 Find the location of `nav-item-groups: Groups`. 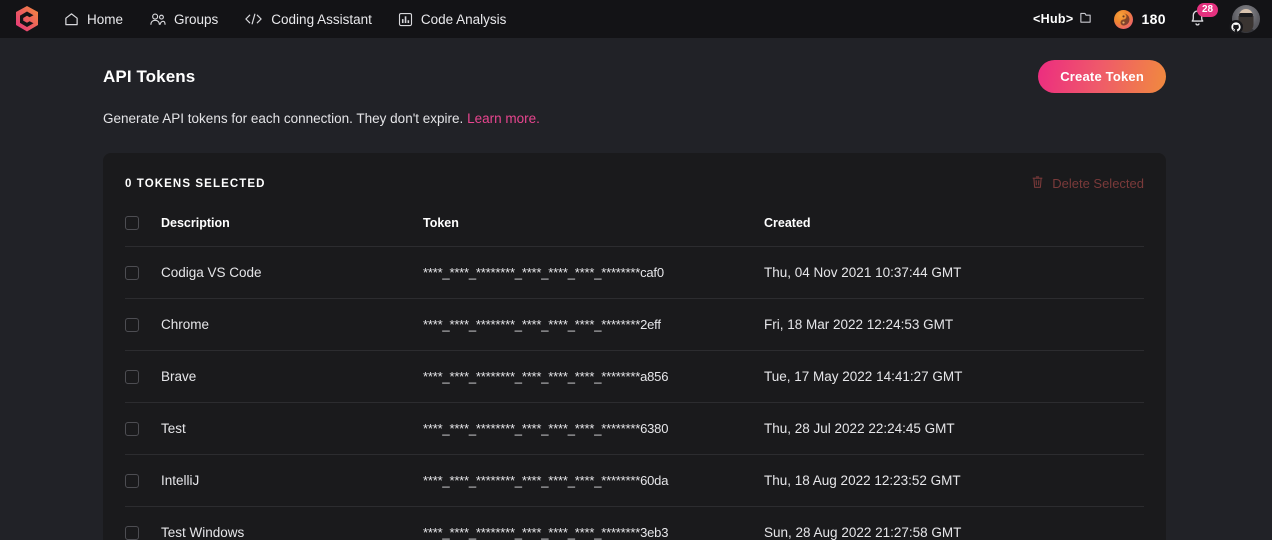

nav-item-groups: Groups is located at coordinates (183, 19).